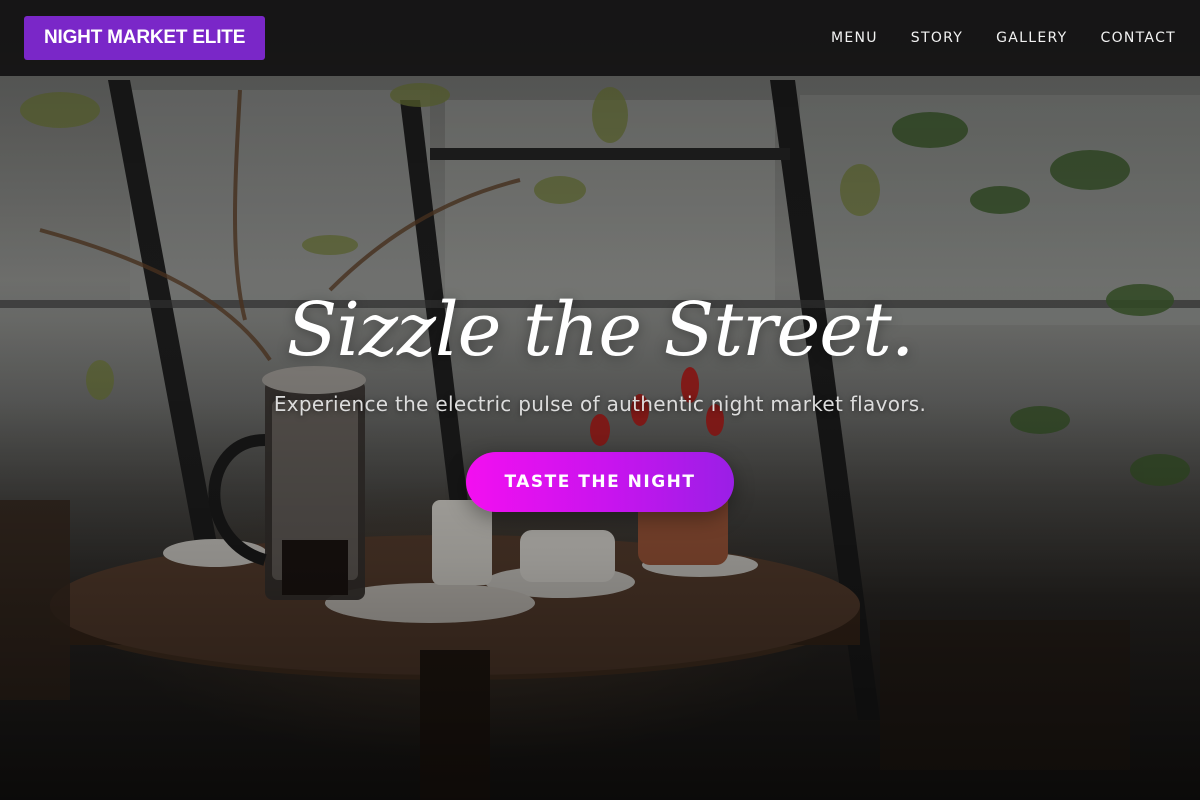 This screenshot has width=1200, height=800. Describe the element at coordinates (600, 482) in the screenshot. I see `taste-the-night-button: TASTE THE NIGHT` at that location.